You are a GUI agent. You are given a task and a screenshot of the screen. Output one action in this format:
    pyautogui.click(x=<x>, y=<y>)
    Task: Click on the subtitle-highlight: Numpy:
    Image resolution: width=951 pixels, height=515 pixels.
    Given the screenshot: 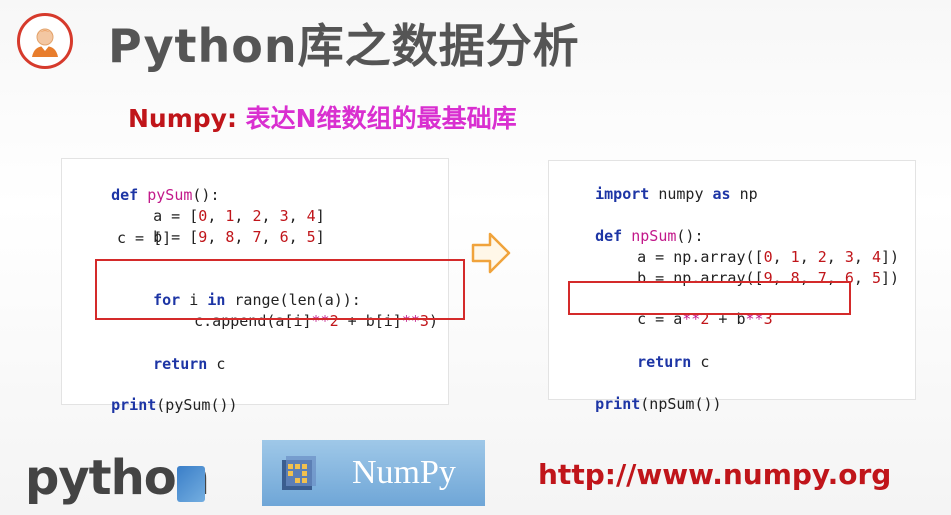 What is the action you would take?
    pyautogui.click(x=182, y=118)
    